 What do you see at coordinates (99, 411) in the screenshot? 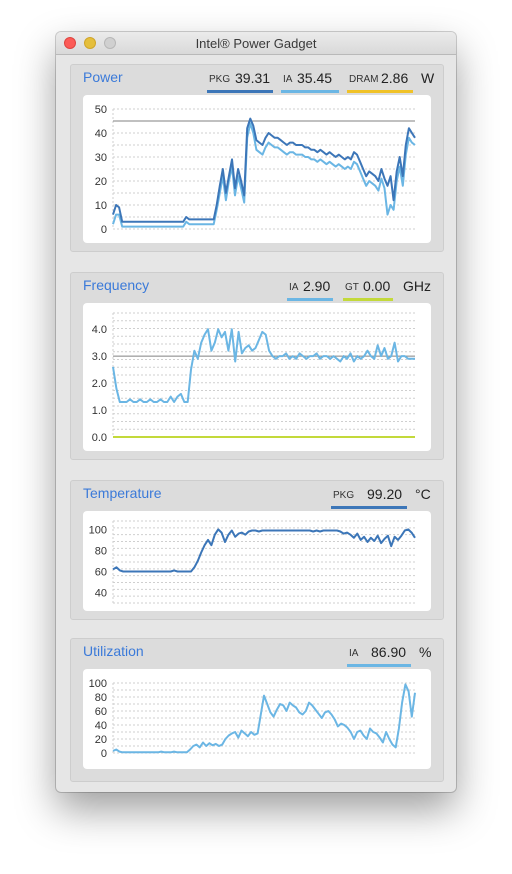
I see `y-tick-label: 1.0` at bounding box center [99, 411].